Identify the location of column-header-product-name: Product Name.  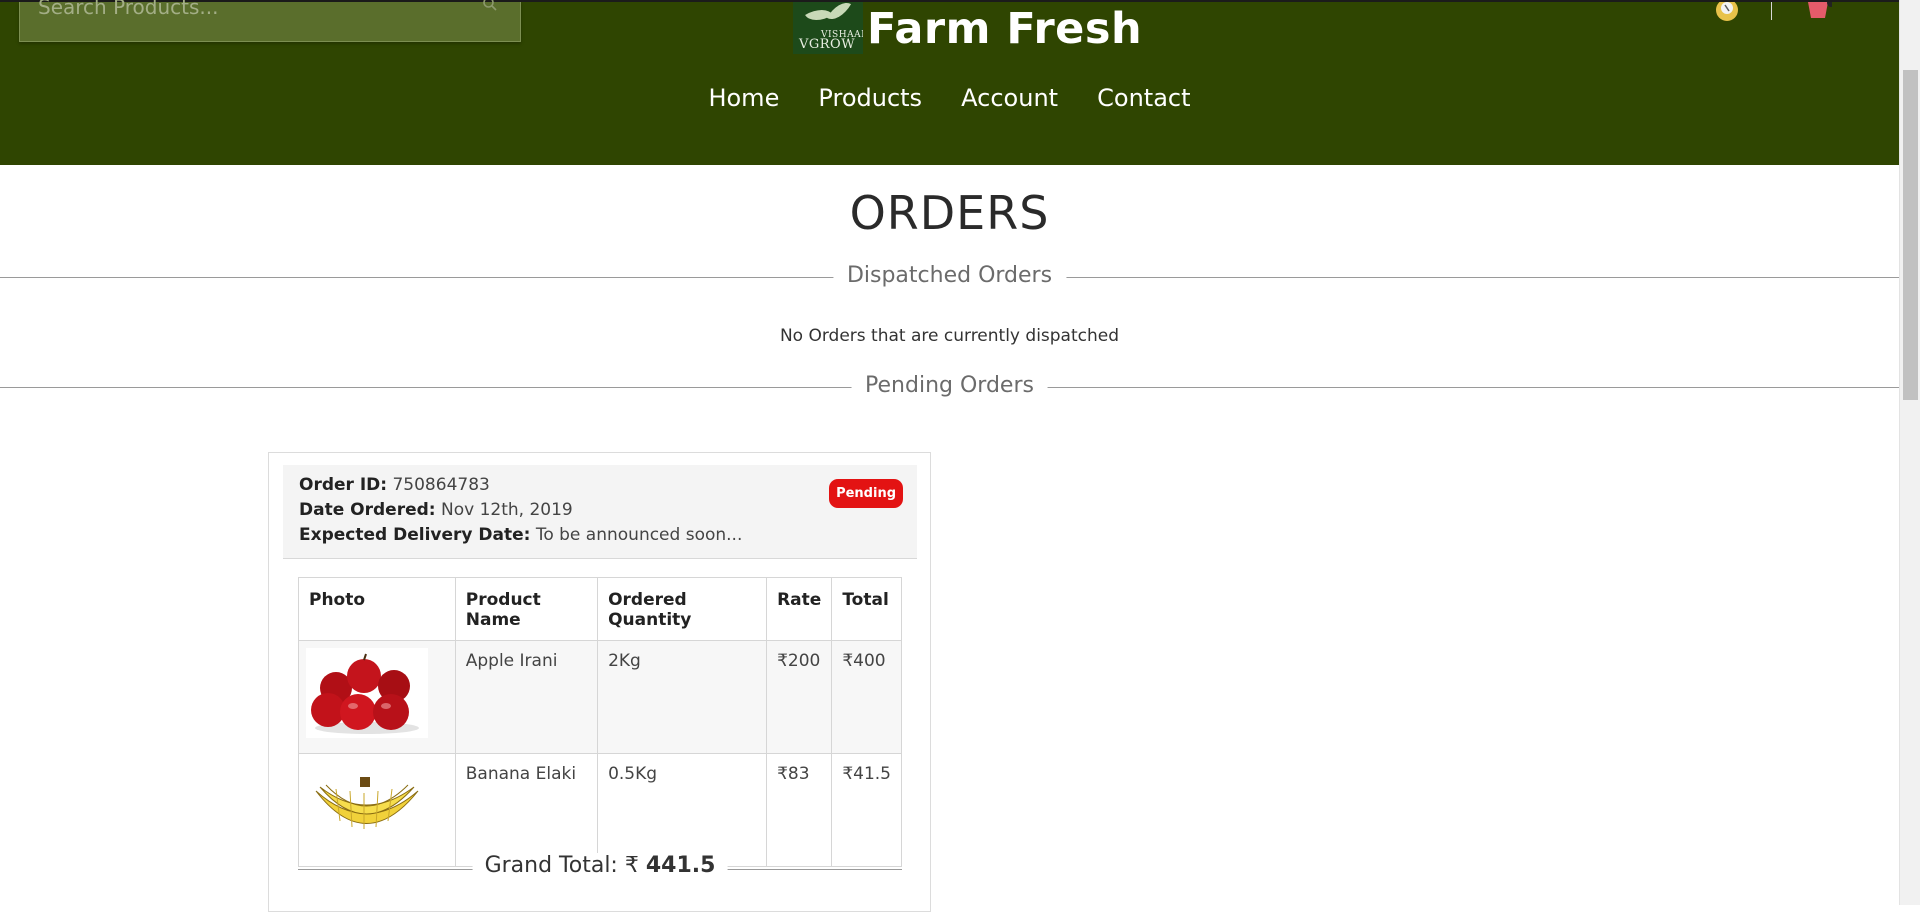
(526, 609).